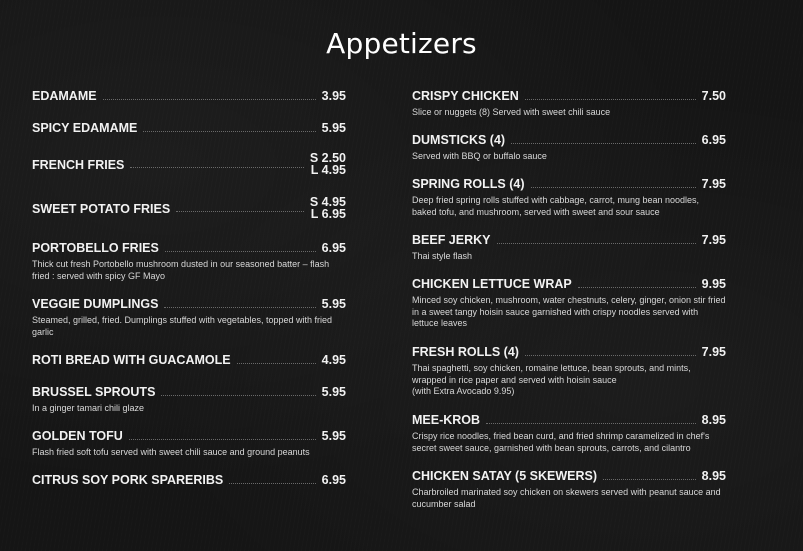 The image size is (803, 551). Describe the element at coordinates (442, 256) in the screenshot. I see `menu-item-description: Thai style flash` at that location.